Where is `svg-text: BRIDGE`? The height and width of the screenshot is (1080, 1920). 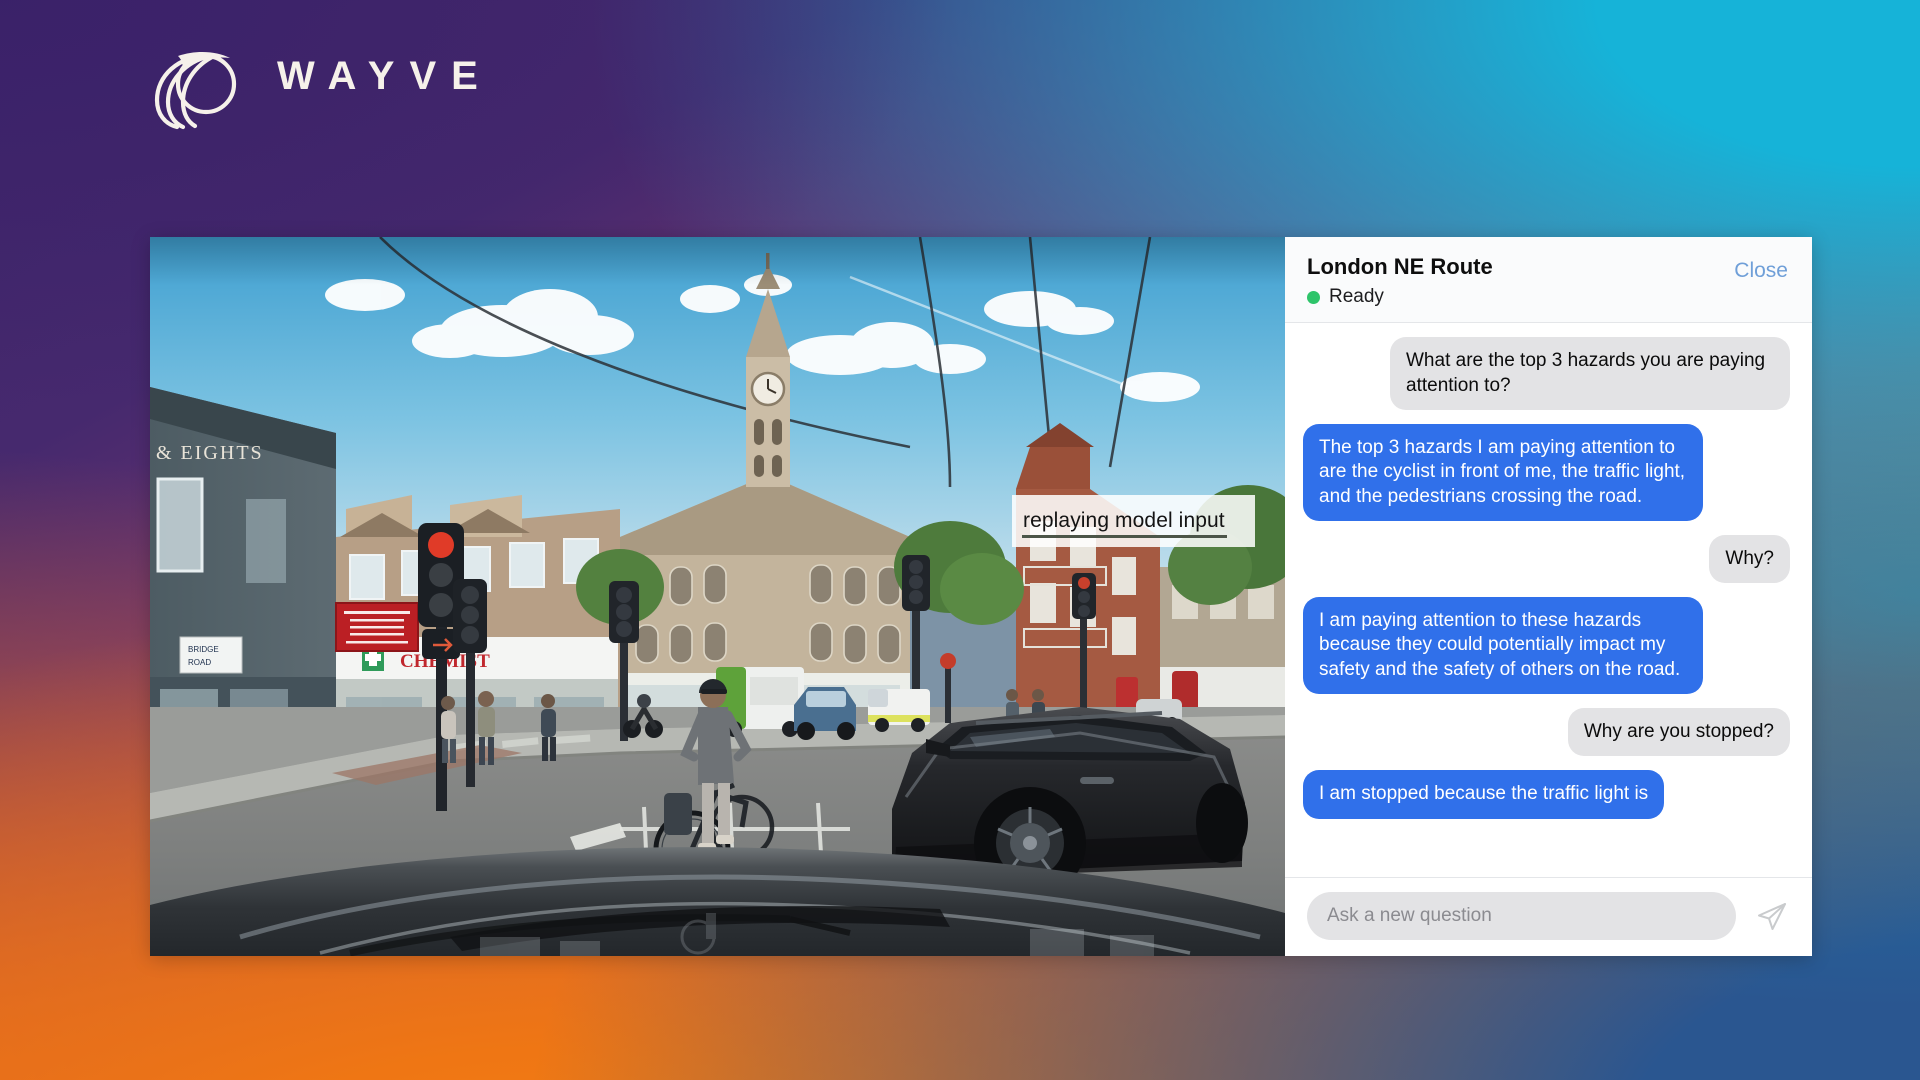 svg-text: BRIDGE is located at coordinates (203, 649).